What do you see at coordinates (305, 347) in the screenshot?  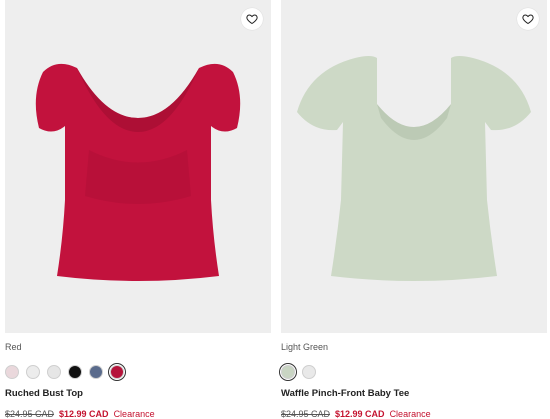 I see `selected-color-label: Light Green` at bounding box center [305, 347].